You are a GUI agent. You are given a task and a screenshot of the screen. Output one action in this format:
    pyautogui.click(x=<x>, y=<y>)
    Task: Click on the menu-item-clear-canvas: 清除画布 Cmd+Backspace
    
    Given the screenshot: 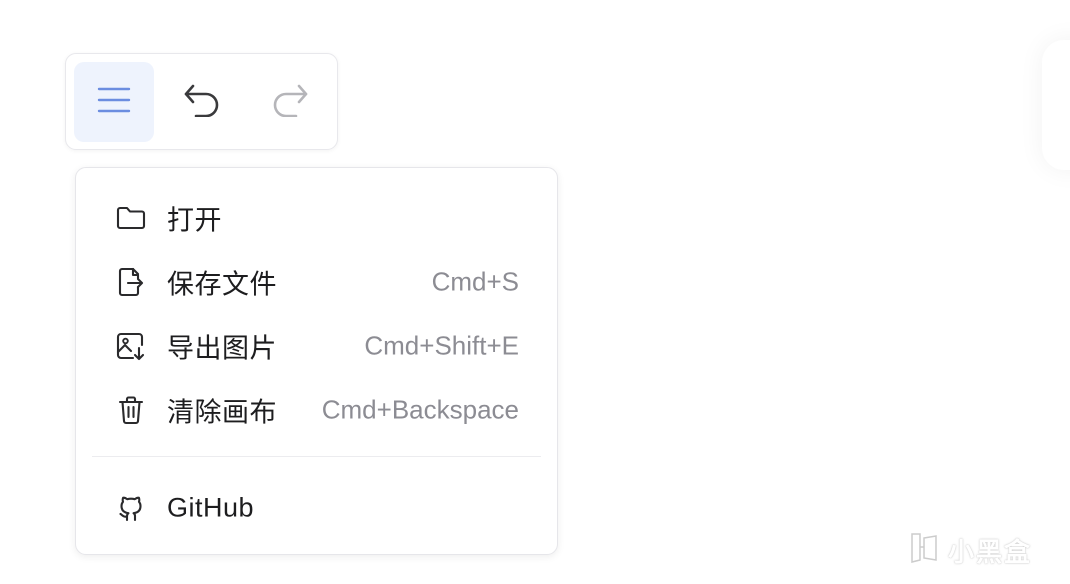 What is the action you would take?
    pyautogui.click(x=317, y=410)
    